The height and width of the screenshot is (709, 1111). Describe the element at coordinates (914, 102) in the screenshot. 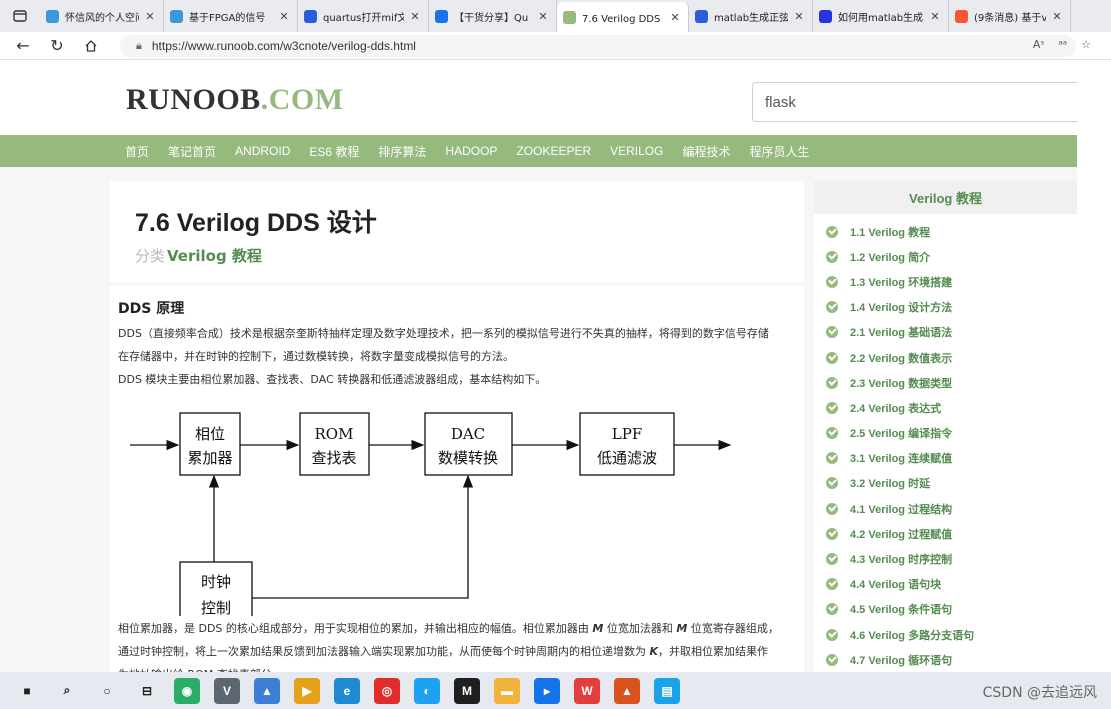

I see `site-search-input` at that location.